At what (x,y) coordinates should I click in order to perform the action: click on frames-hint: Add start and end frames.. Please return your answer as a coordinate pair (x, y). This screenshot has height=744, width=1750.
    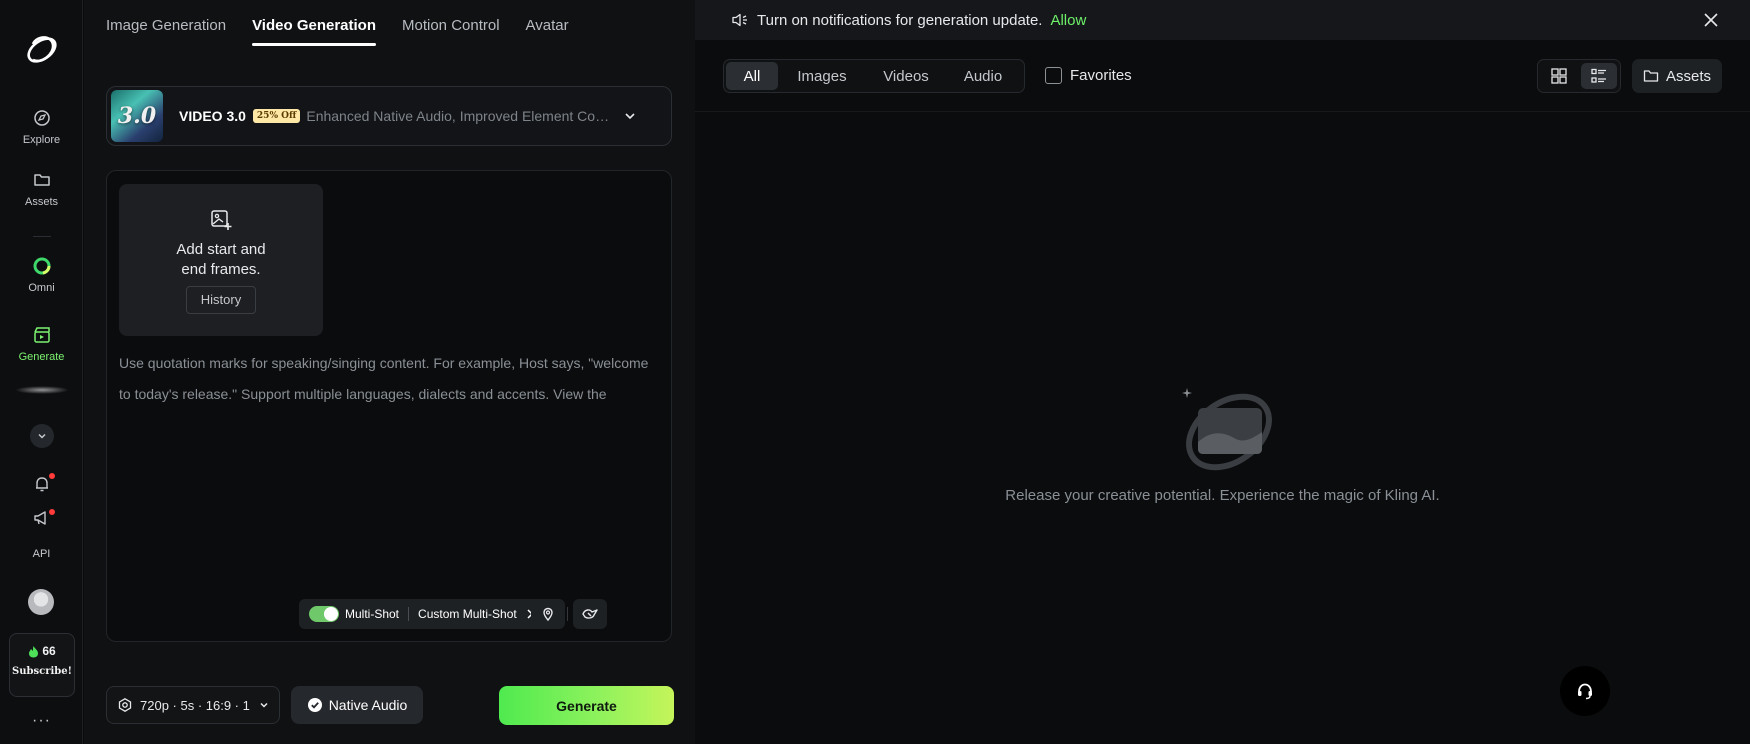
    Looking at the image, I should click on (221, 260).